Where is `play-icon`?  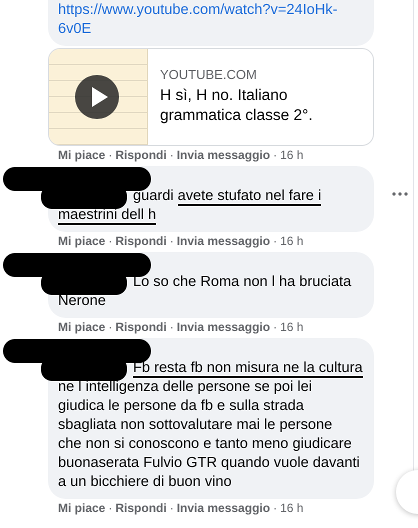
play-icon is located at coordinates (97, 97).